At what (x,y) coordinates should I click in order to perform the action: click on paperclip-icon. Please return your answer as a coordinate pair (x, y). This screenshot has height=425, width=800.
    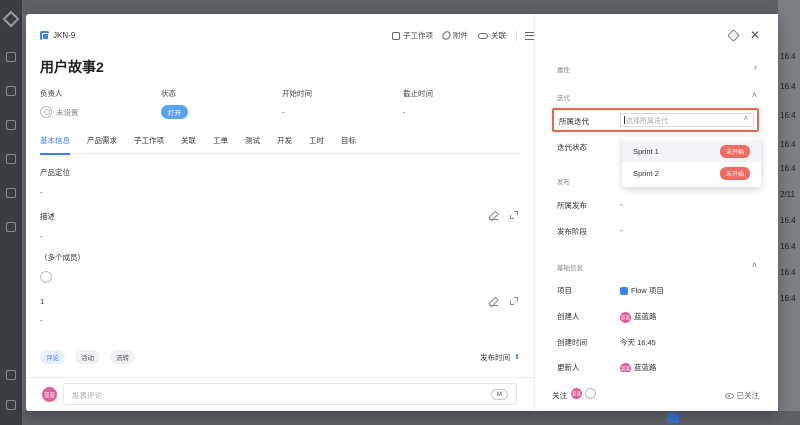
    Looking at the image, I should click on (446, 35).